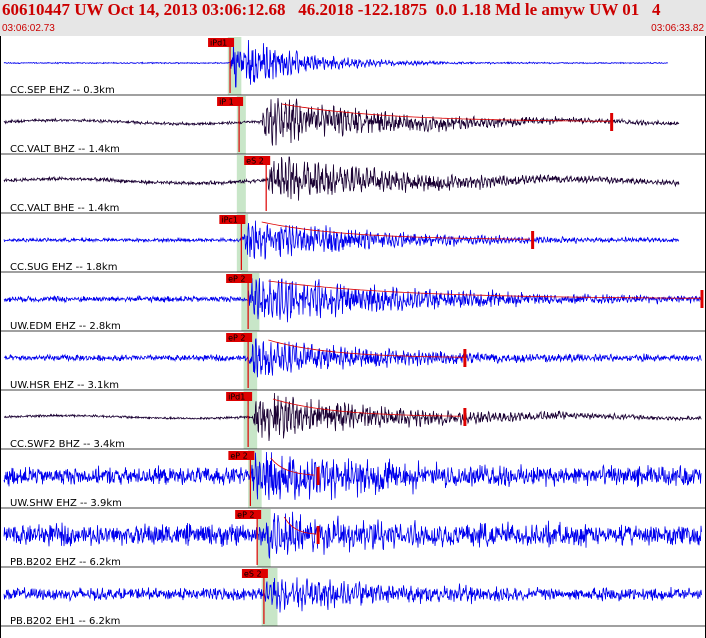  What do you see at coordinates (64, 385) in the screenshot?
I see `channel-label: UW.HSR EHZ -- 3.1km` at bounding box center [64, 385].